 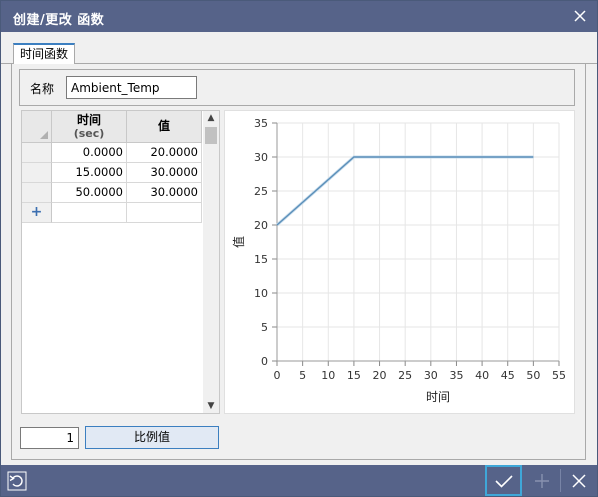 I want to click on time-cell: 15.0000, so click(x=89, y=173).